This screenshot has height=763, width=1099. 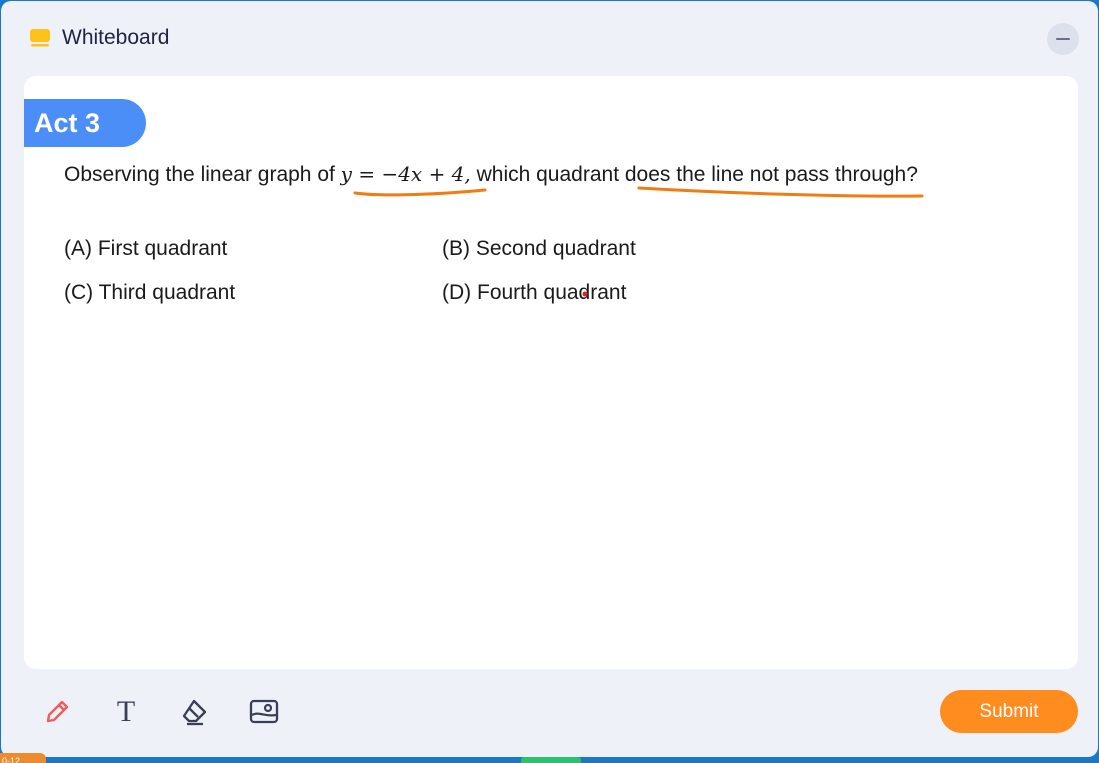 I want to click on submit-button: Submit, so click(x=1009, y=711).